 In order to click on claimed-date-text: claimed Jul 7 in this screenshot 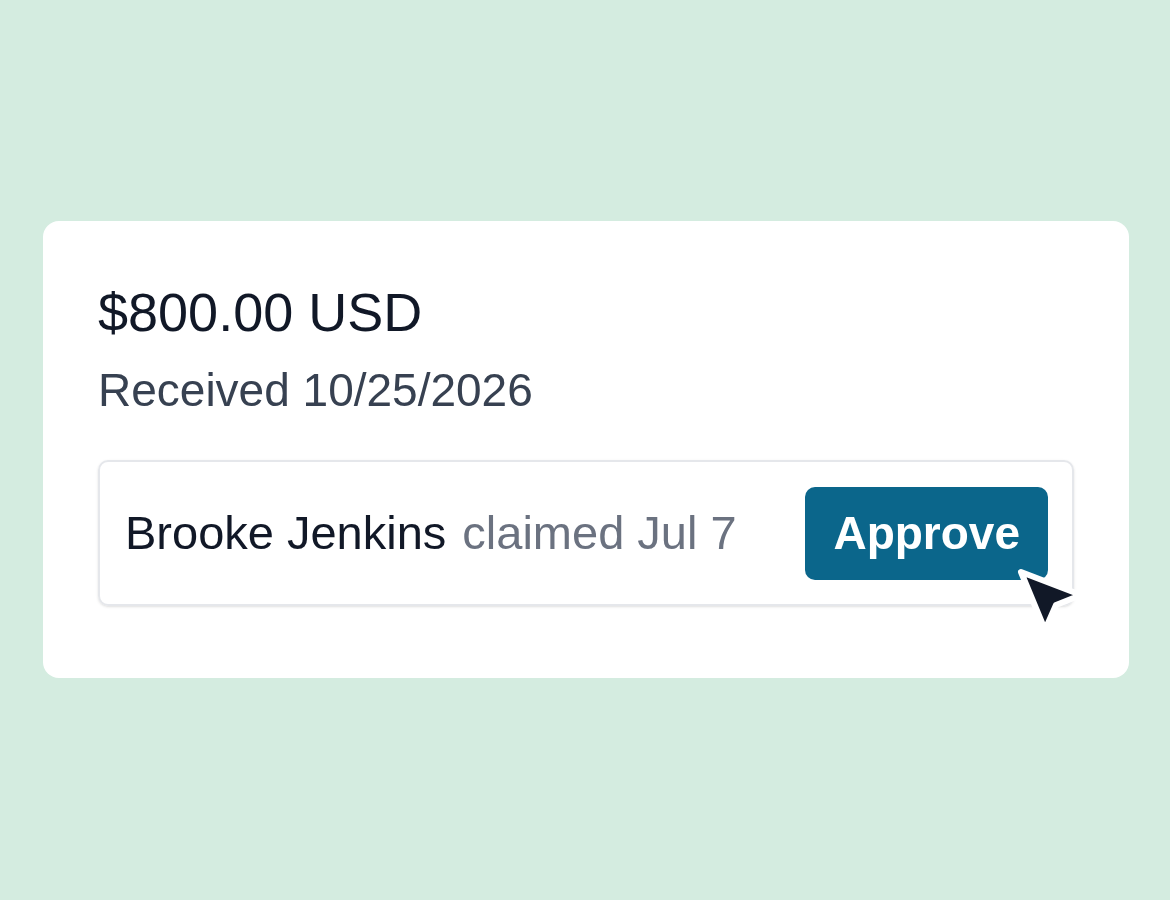, I will do `click(599, 532)`.